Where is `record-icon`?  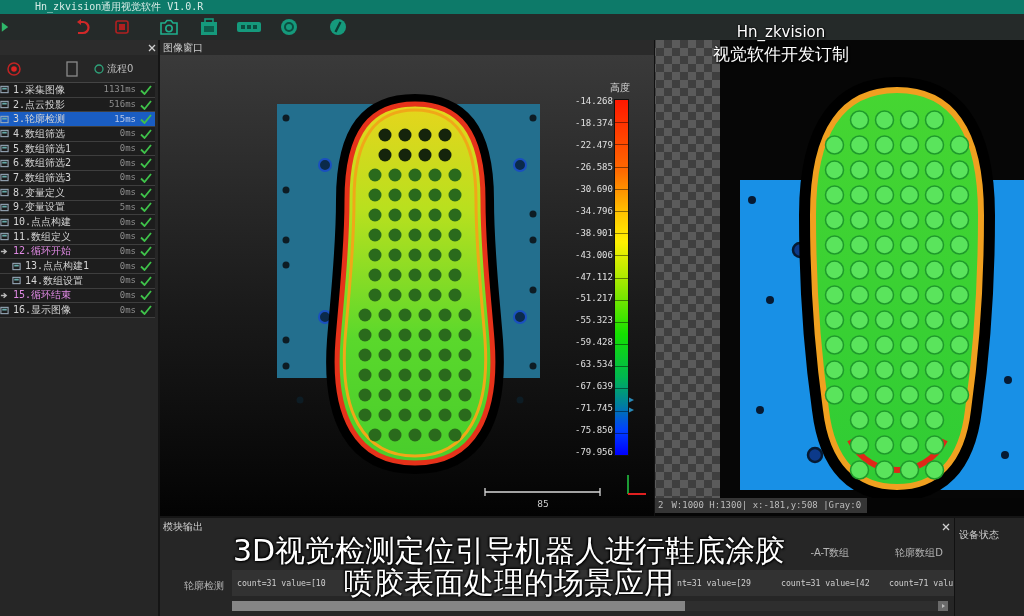
record-icon is located at coordinates (14, 68).